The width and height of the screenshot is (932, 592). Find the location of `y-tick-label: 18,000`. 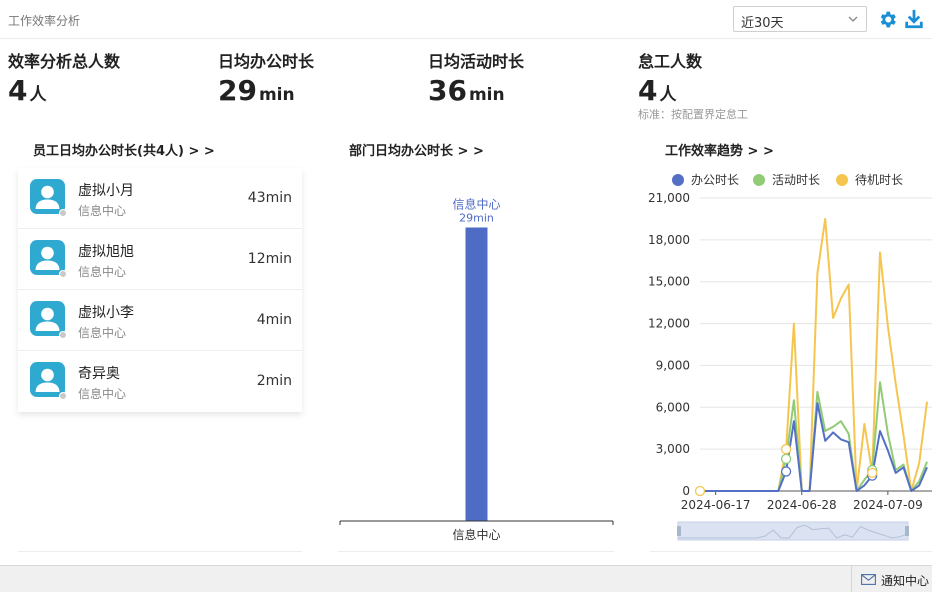

y-tick-label: 18,000 is located at coordinates (669, 240).